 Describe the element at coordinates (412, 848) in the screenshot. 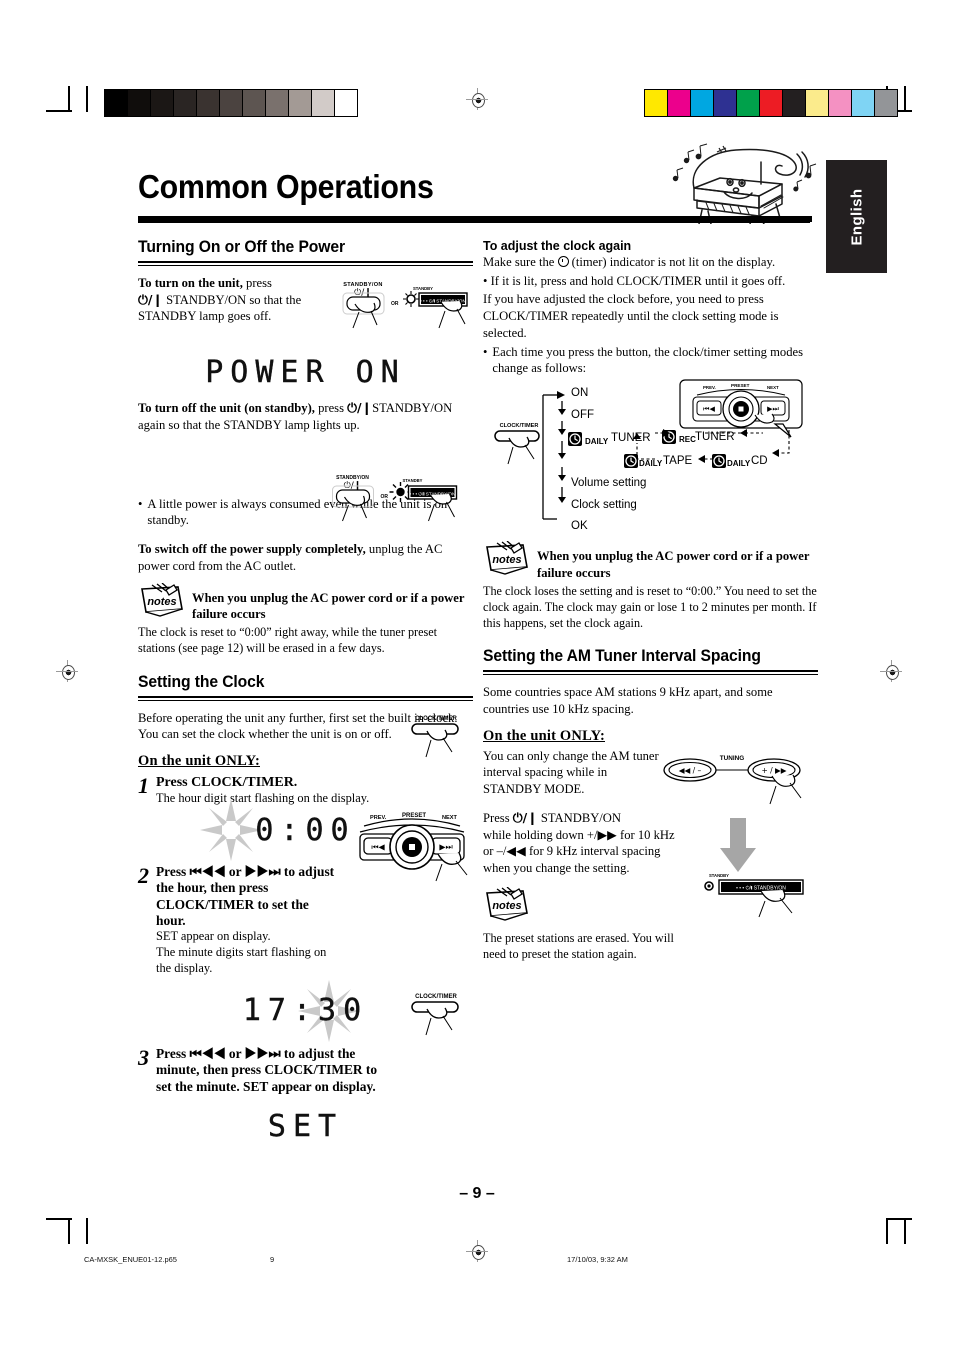

I see `jog-dial-illustration: PREV. PRESET NEXT ⏮◀ ▶⏭` at that location.